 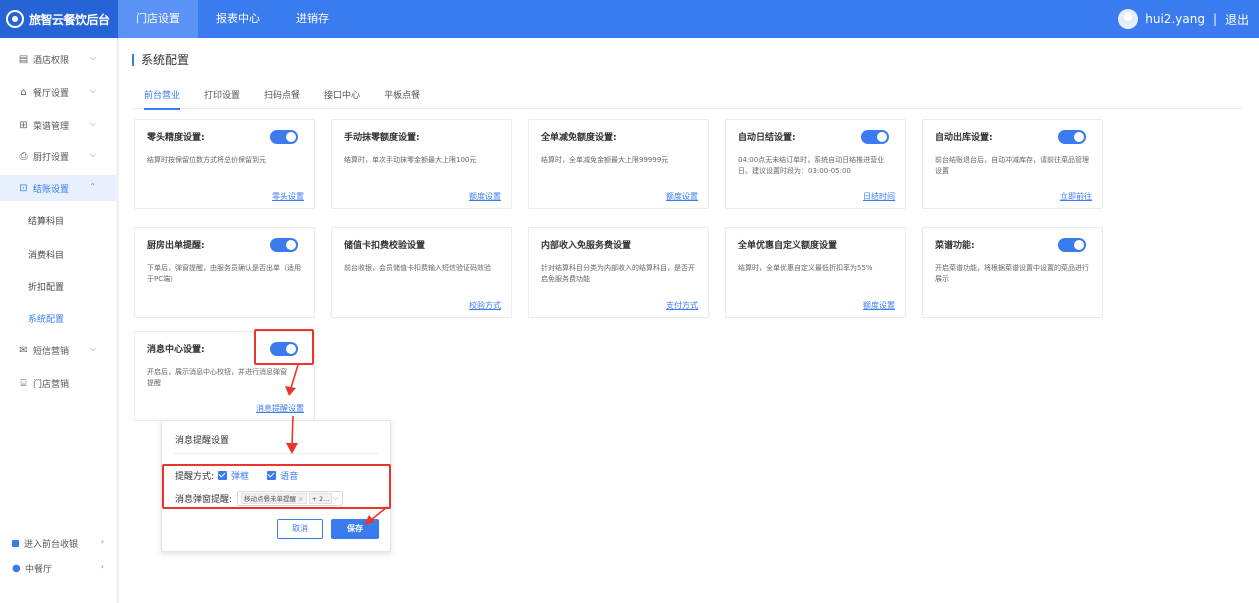 I want to click on sidebar-item-checkout-settings: ⊡ 结账设置 ⌃, so click(x=59, y=188).